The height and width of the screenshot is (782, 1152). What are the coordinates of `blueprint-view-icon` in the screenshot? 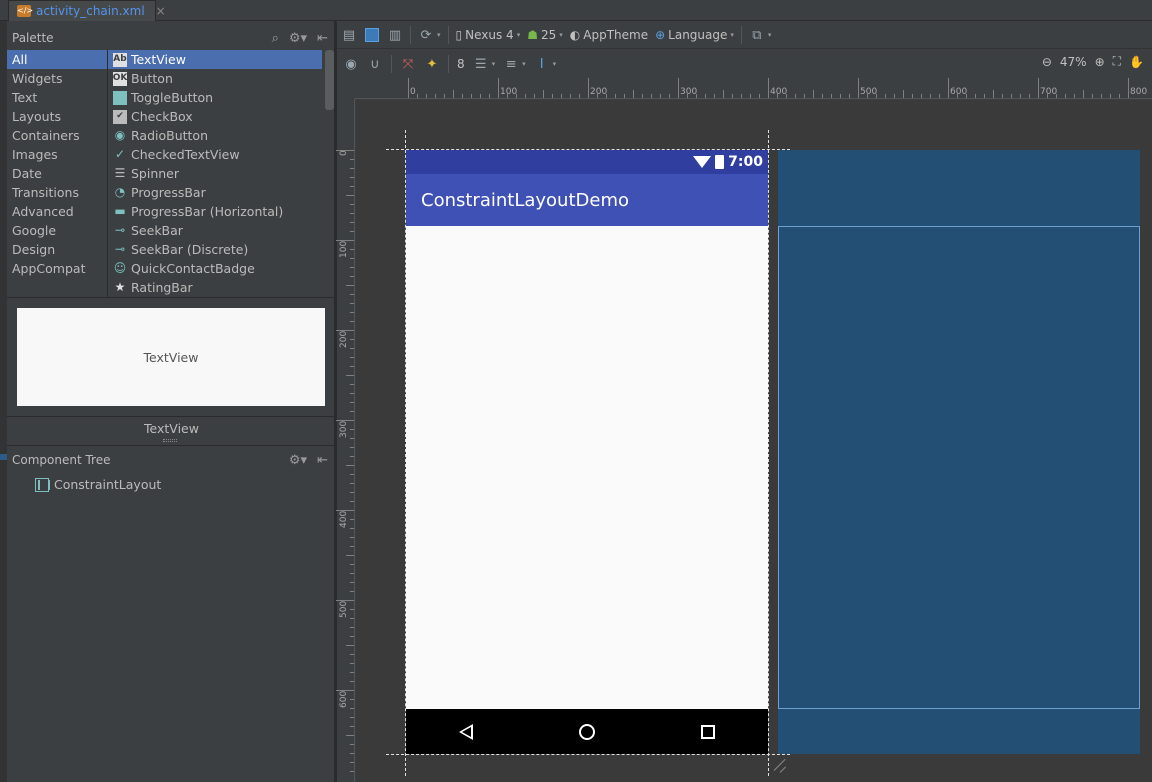 It's located at (372, 35).